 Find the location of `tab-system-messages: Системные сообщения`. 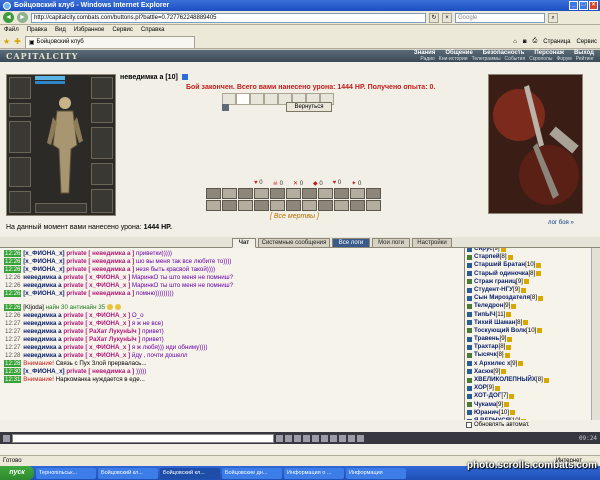

tab-system-messages: Системные сообщения is located at coordinates (294, 243).